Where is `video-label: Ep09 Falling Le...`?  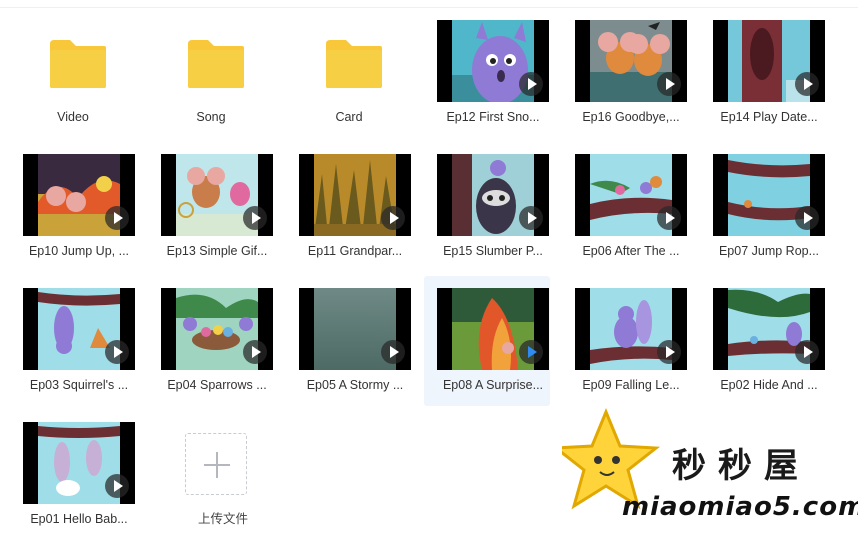
video-label: Ep09 Falling Le... is located at coordinates (631, 385).